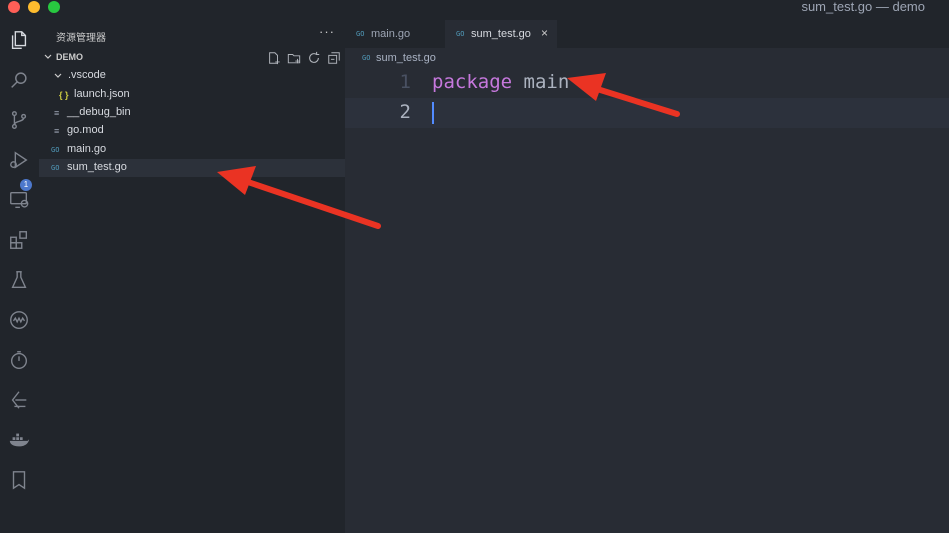 The height and width of the screenshot is (533, 949). What do you see at coordinates (81, 38) in the screenshot?
I see `sidebar-title: 资源管理器` at bounding box center [81, 38].